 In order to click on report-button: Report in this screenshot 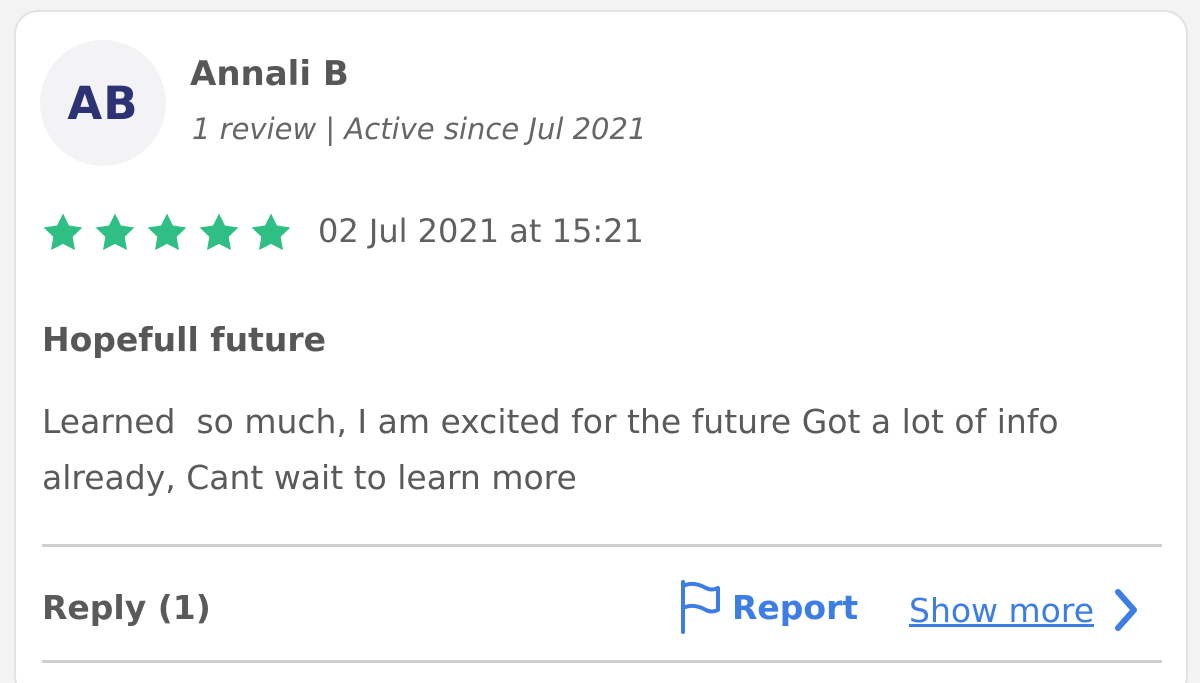, I will do `click(768, 607)`.